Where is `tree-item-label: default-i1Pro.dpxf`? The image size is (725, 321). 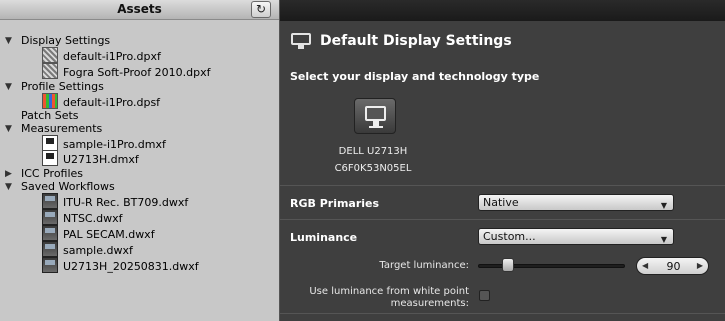
tree-item-label: default-i1Pro.dpxf is located at coordinates (112, 56).